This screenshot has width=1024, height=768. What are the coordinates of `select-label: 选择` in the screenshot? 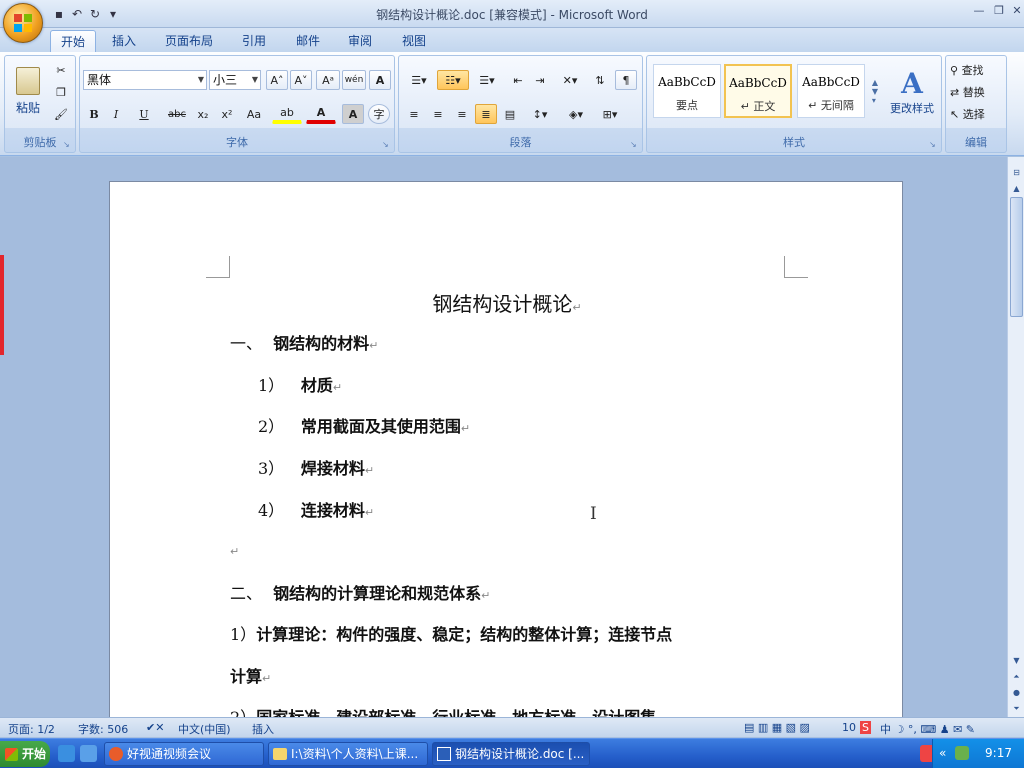 It's located at (973, 114).